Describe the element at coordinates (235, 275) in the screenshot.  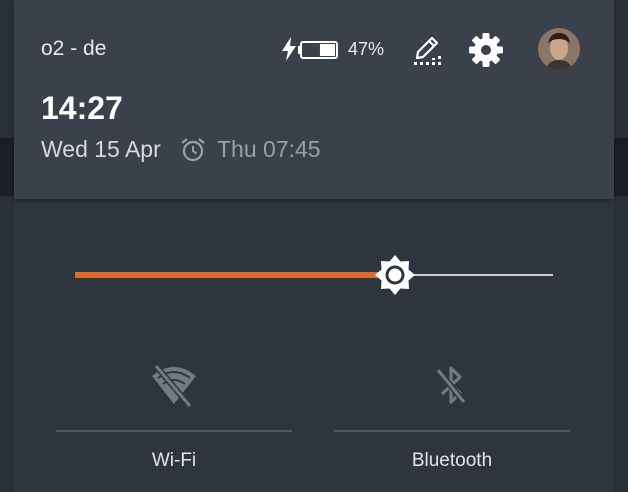
I see `brightness-slider-fill` at that location.